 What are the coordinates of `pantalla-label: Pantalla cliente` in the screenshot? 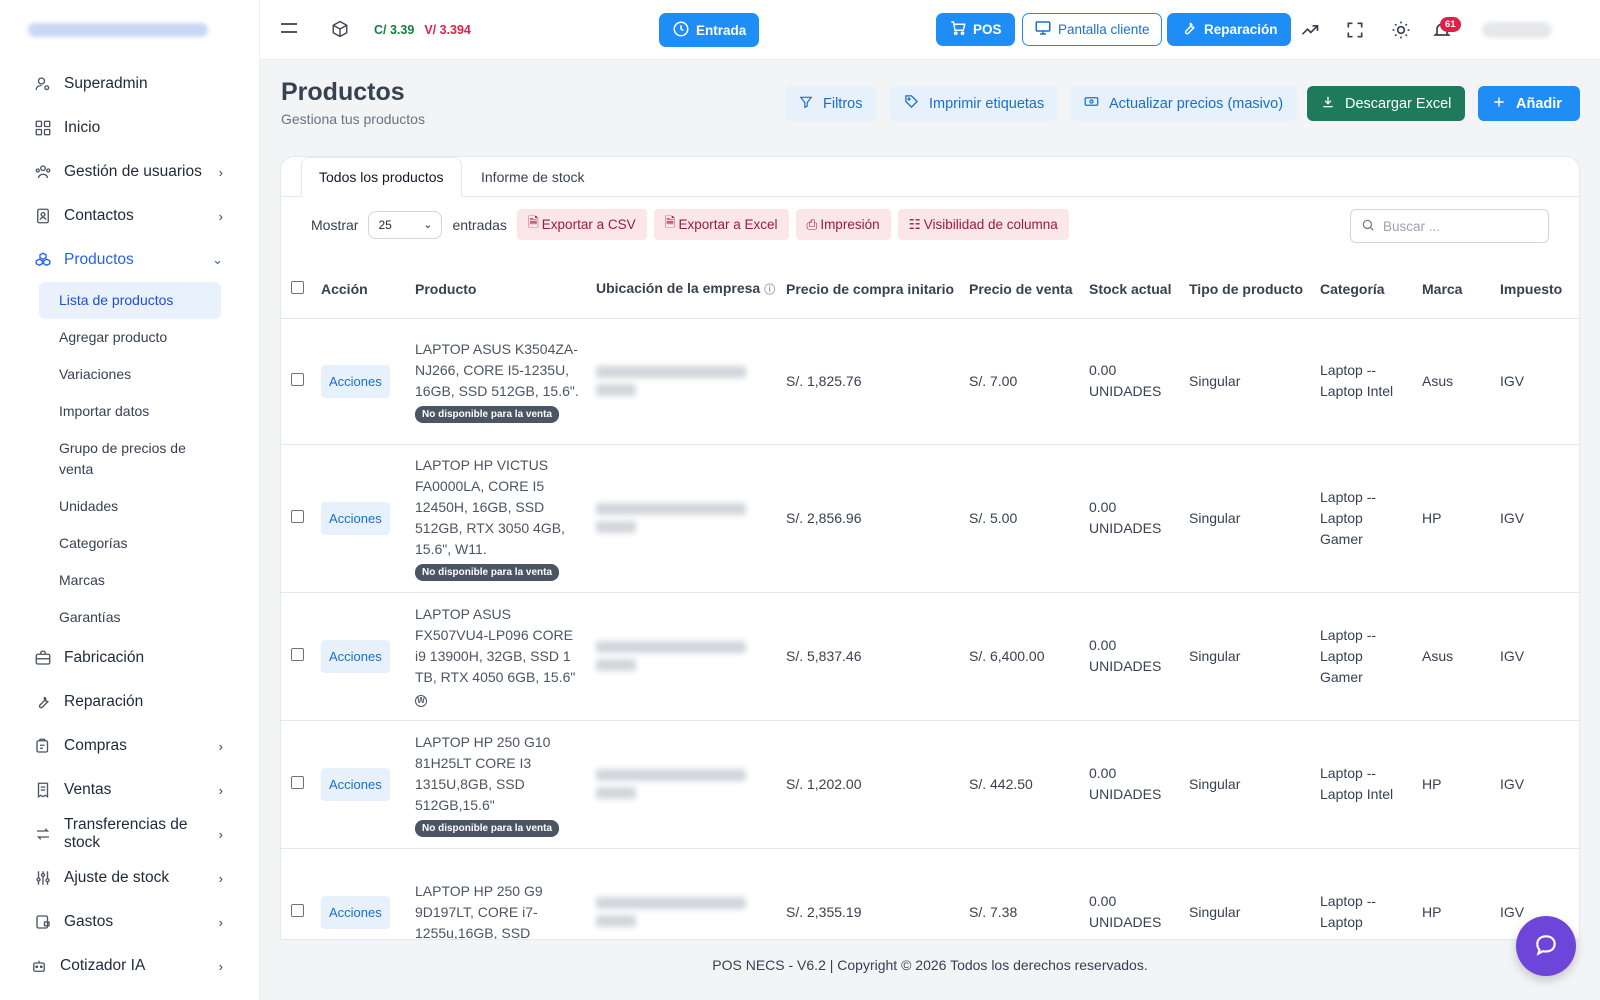 It's located at (1104, 29).